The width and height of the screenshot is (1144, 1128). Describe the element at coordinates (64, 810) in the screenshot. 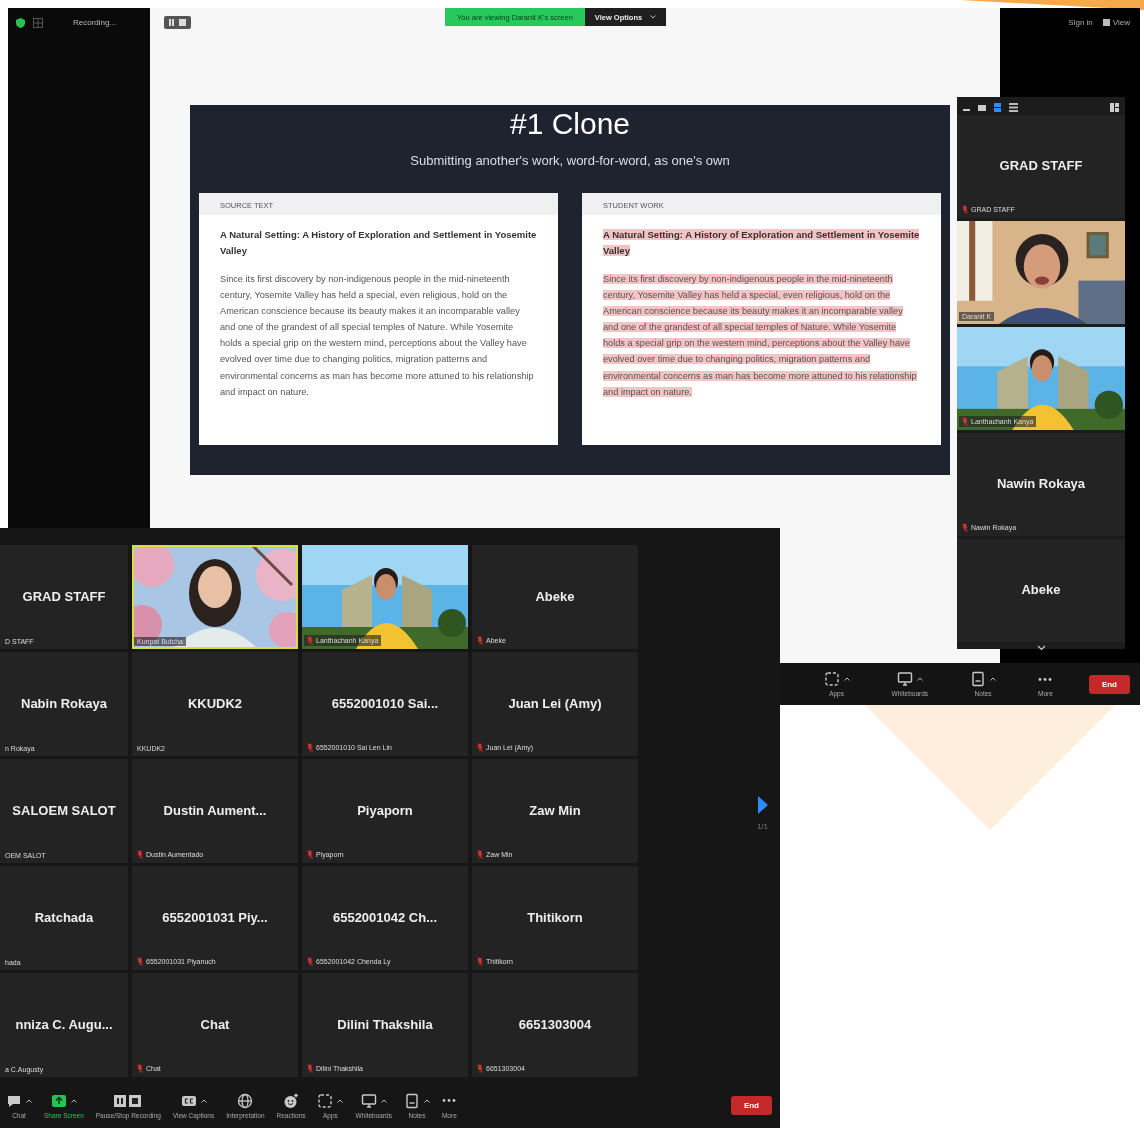

I see `participant-name: SALOEM SALOT` at that location.